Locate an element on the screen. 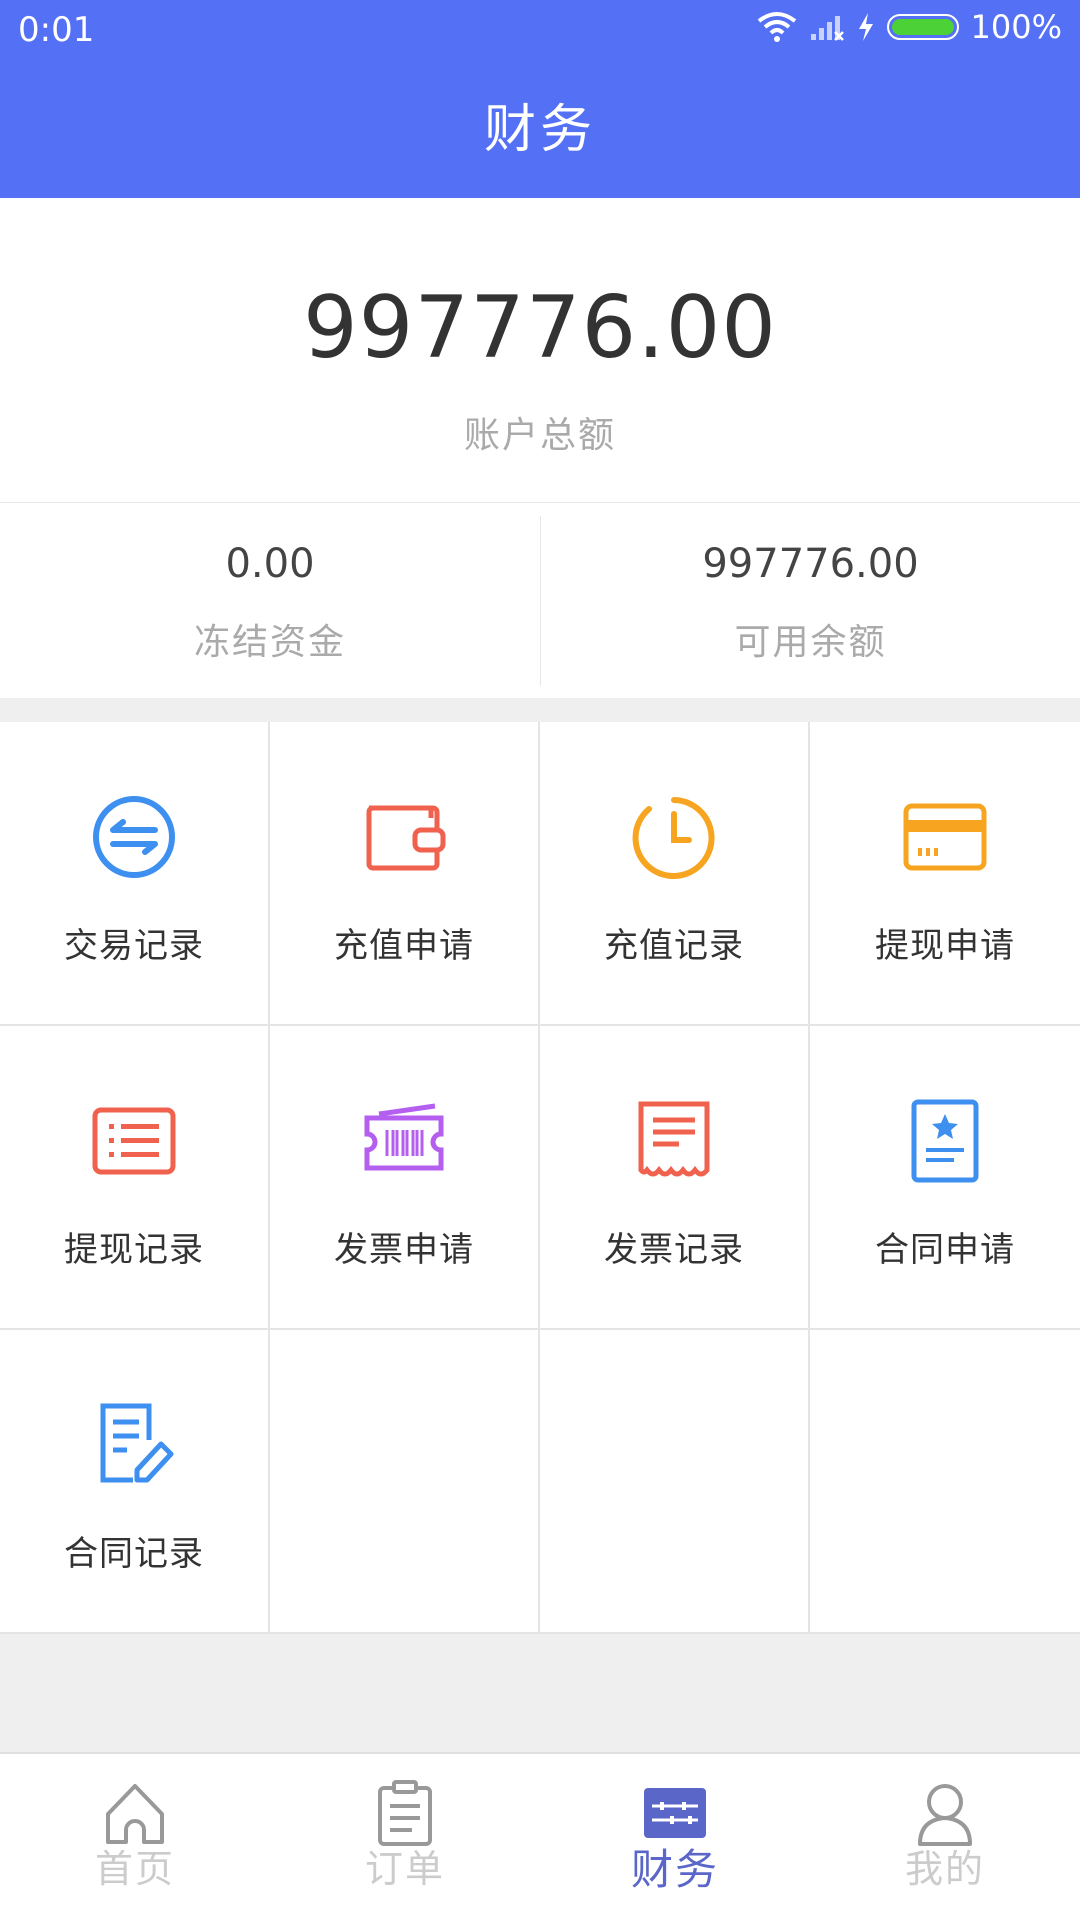  menu-item-label: 提现申请 is located at coordinates (945, 946).